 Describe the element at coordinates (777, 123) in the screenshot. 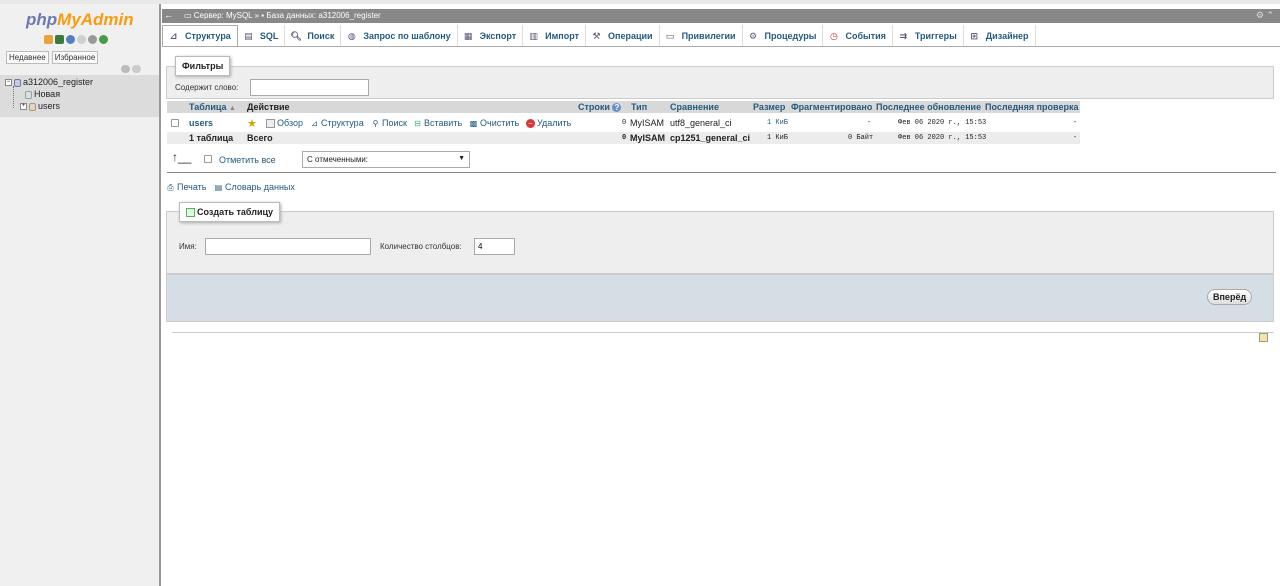

I see `row-size: 1 КиБ` at that location.